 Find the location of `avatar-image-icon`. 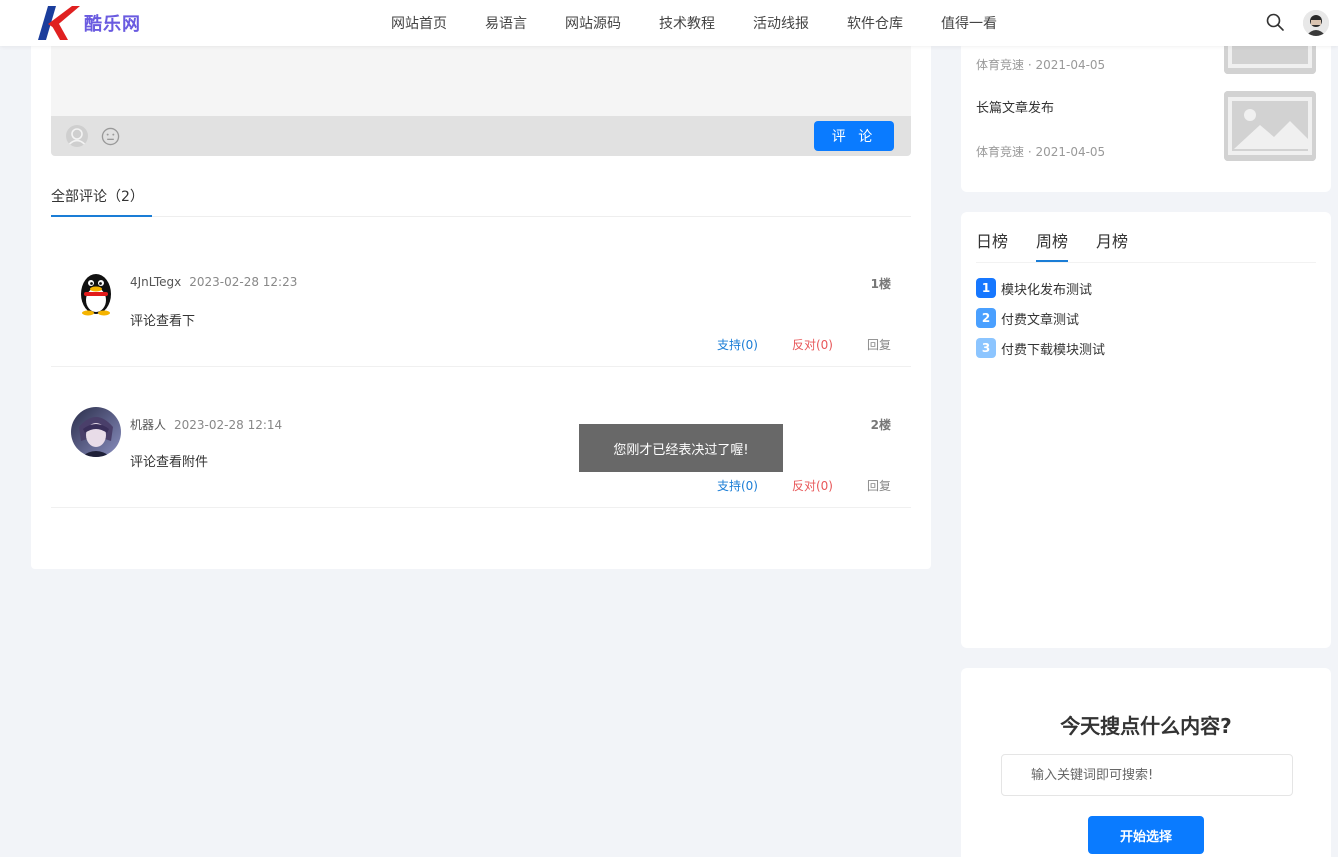

avatar-image-icon is located at coordinates (1316, 23).